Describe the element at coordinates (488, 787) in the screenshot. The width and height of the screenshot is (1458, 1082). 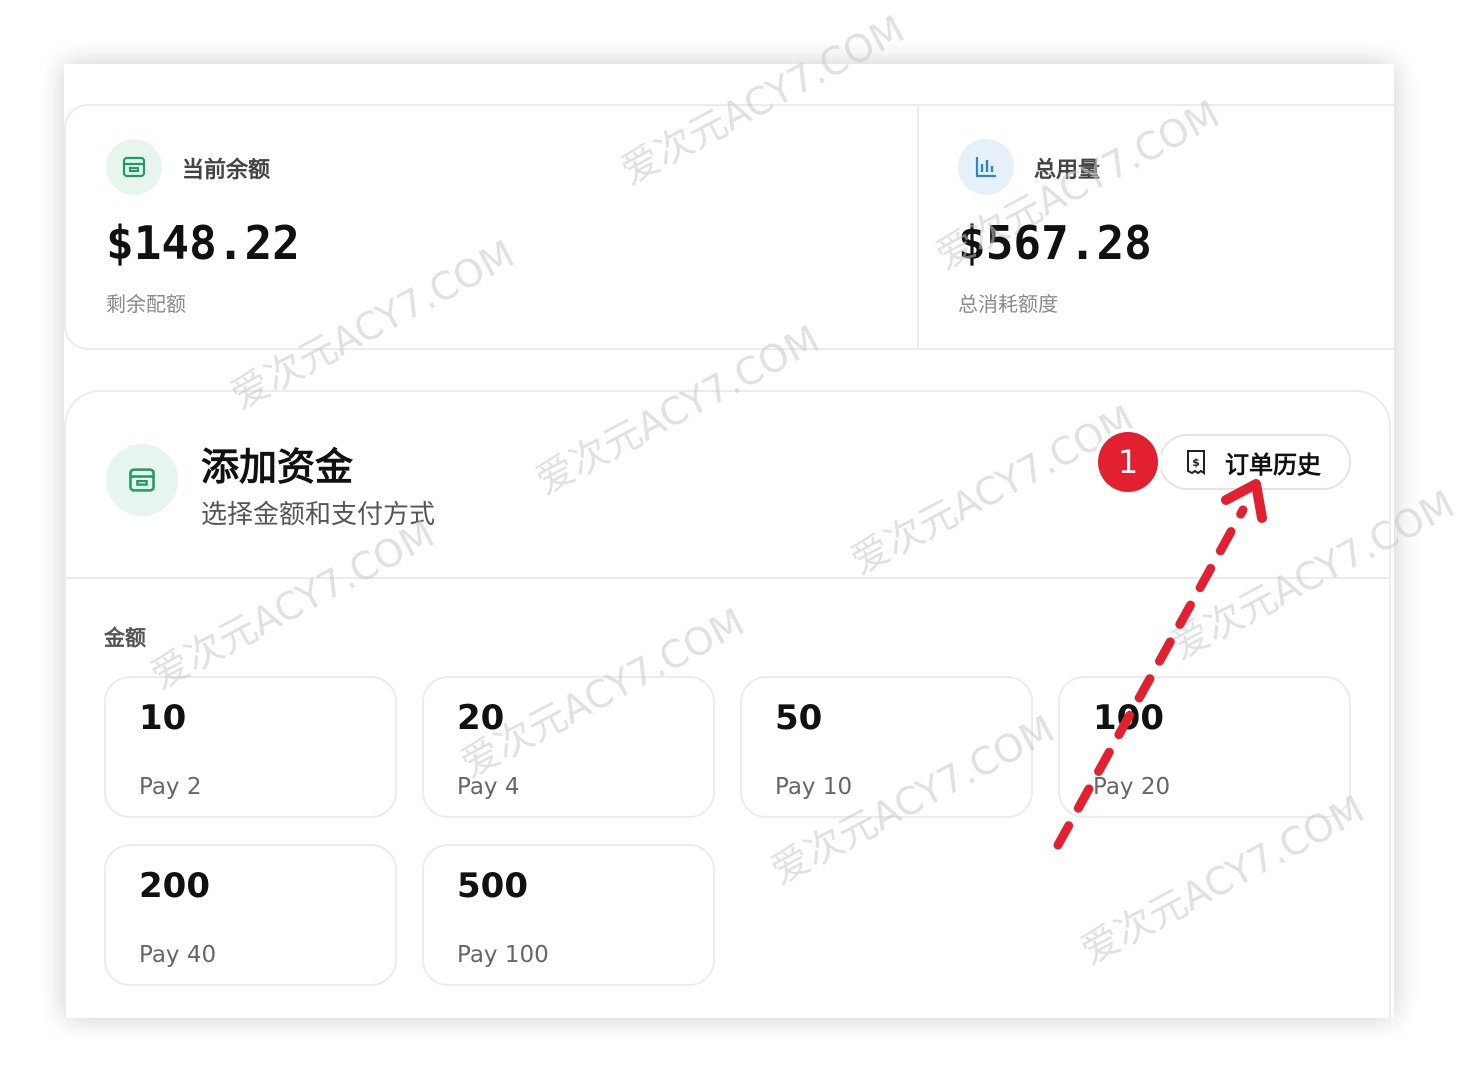
I see `amount-price: Pay 4` at that location.